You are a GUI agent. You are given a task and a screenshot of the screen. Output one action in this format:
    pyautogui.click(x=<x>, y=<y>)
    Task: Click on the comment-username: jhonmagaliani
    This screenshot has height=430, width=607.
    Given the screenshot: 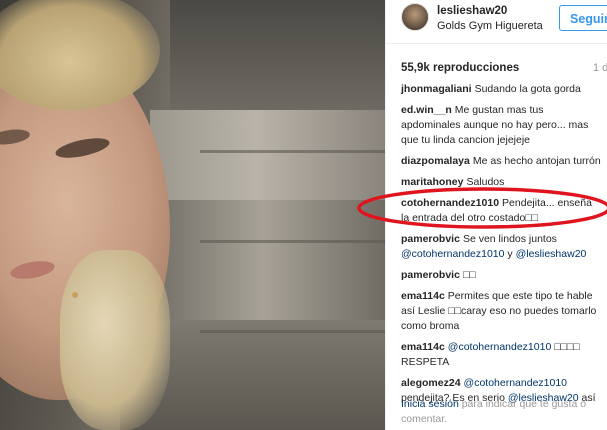 What is the action you would take?
    pyautogui.click(x=436, y=89)
    